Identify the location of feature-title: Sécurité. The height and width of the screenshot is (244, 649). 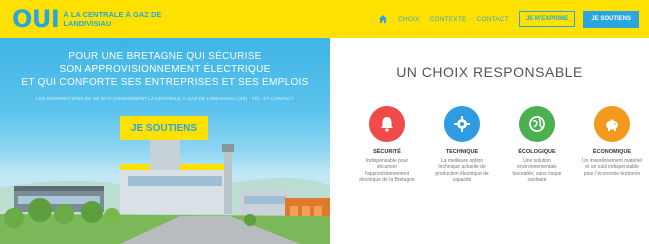
(387, 152).